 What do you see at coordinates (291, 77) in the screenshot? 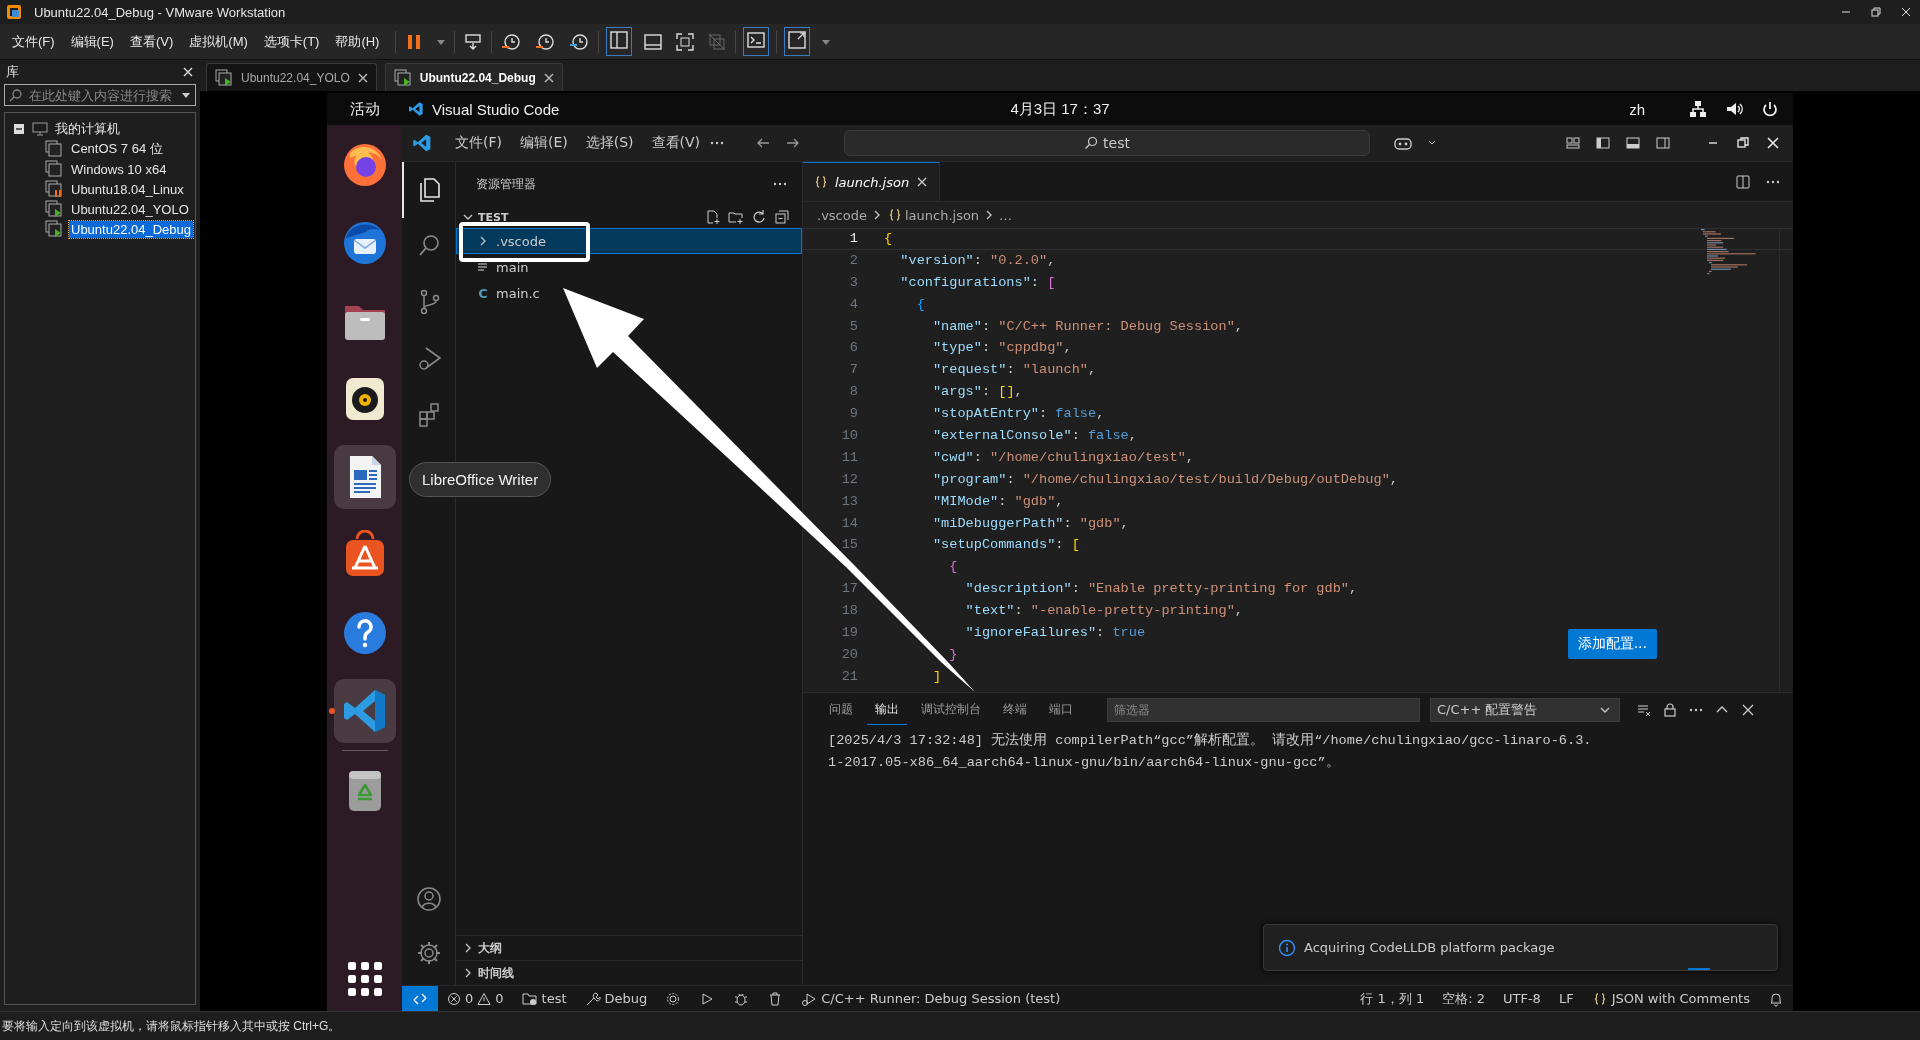
I see `vm-tab: Ubuntu22.04_YOLO` at bounding box center [291, 77].